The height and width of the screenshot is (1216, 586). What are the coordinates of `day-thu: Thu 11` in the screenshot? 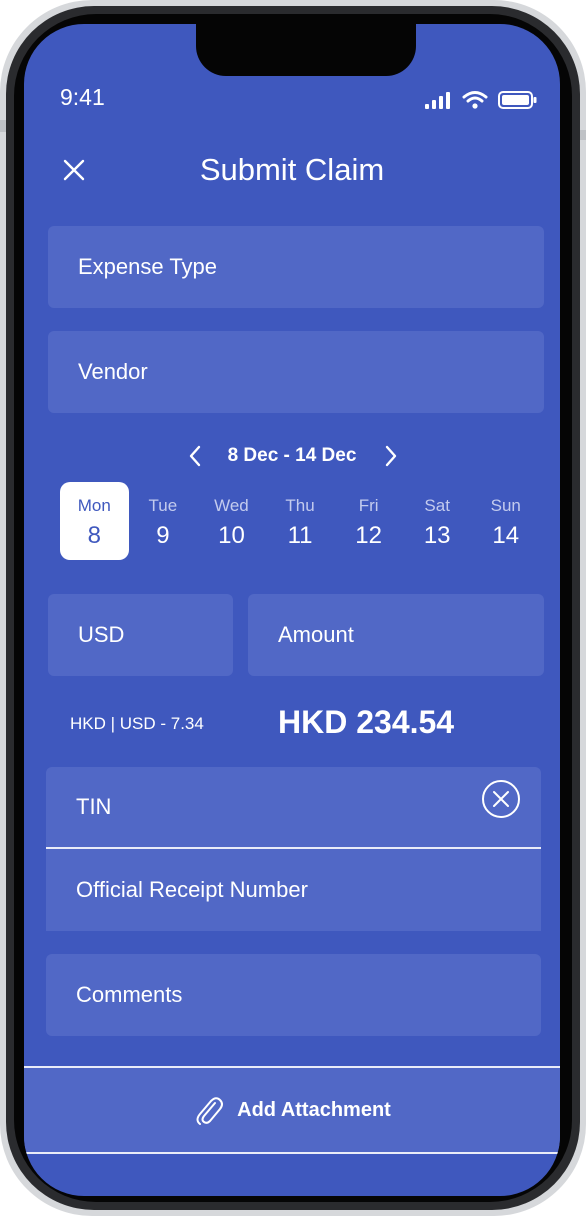 It's located at (300, 521).